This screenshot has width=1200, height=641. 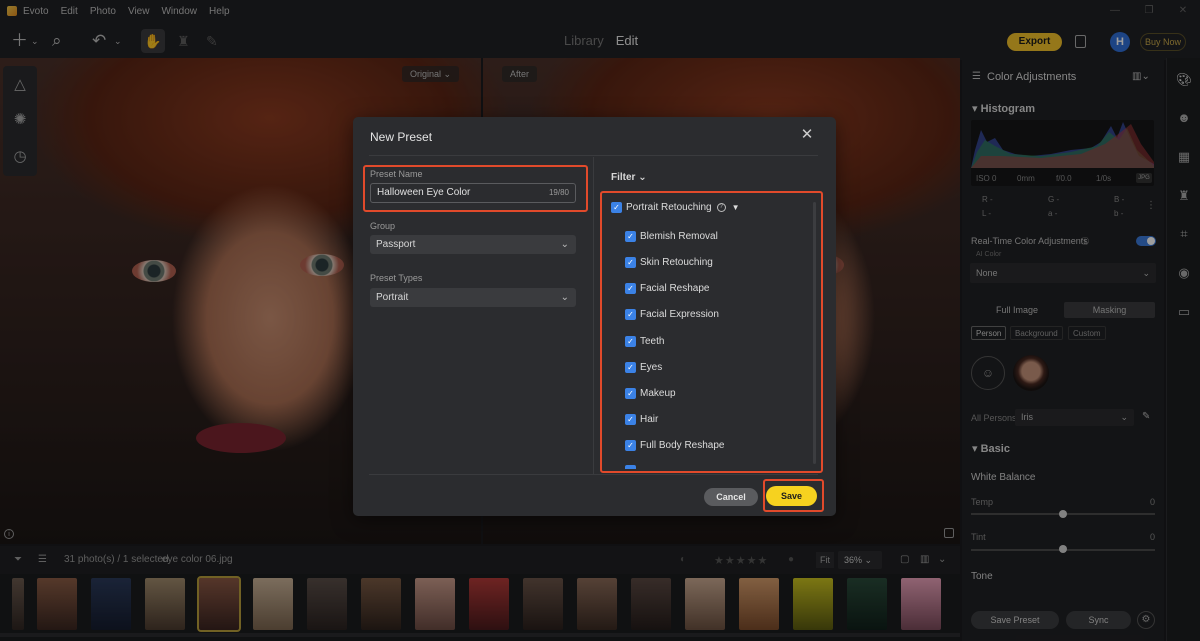 I want to click on group-label: Group, so click(x=383, y=226).